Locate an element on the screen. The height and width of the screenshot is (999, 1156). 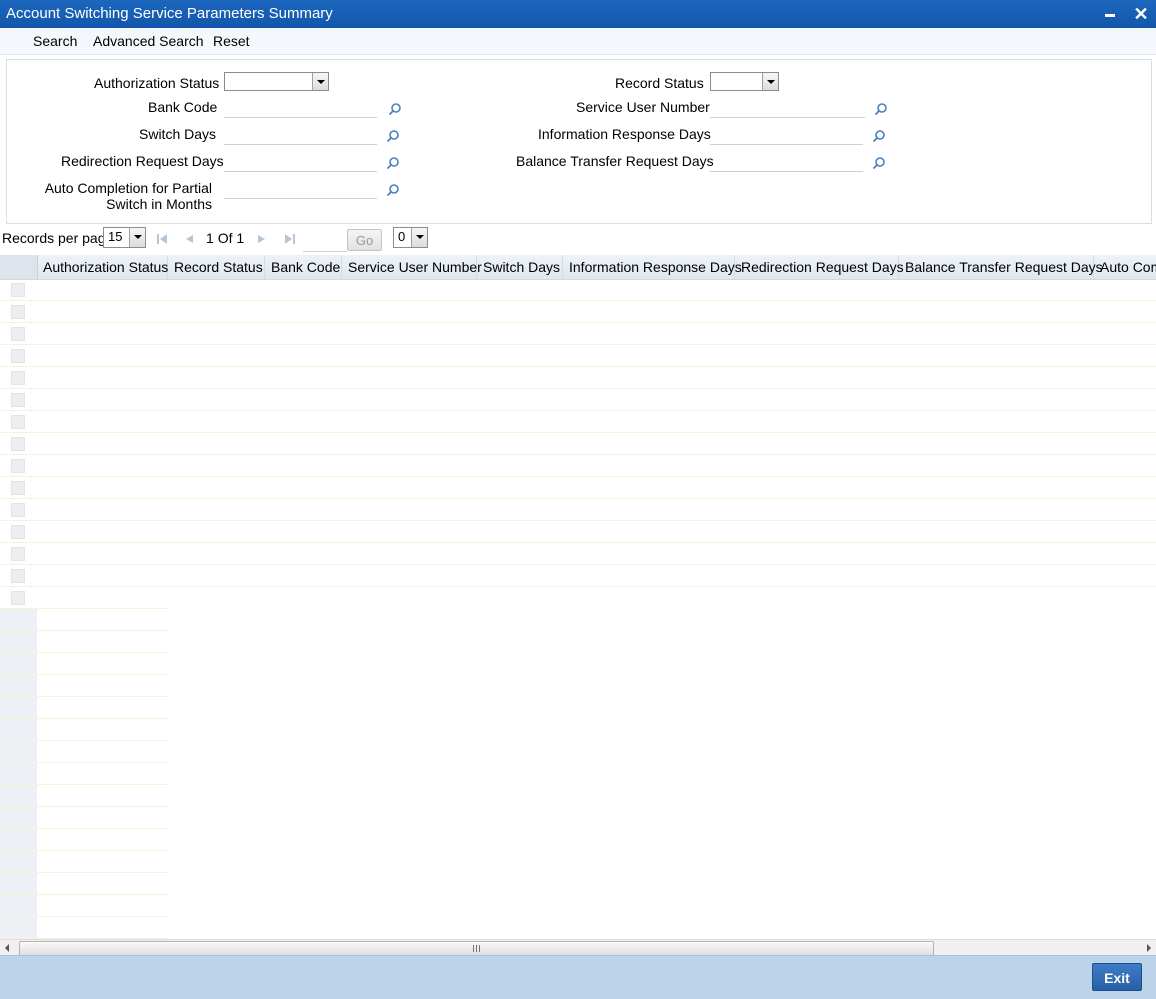
of-label: Of is located at coordinates (225, 238).